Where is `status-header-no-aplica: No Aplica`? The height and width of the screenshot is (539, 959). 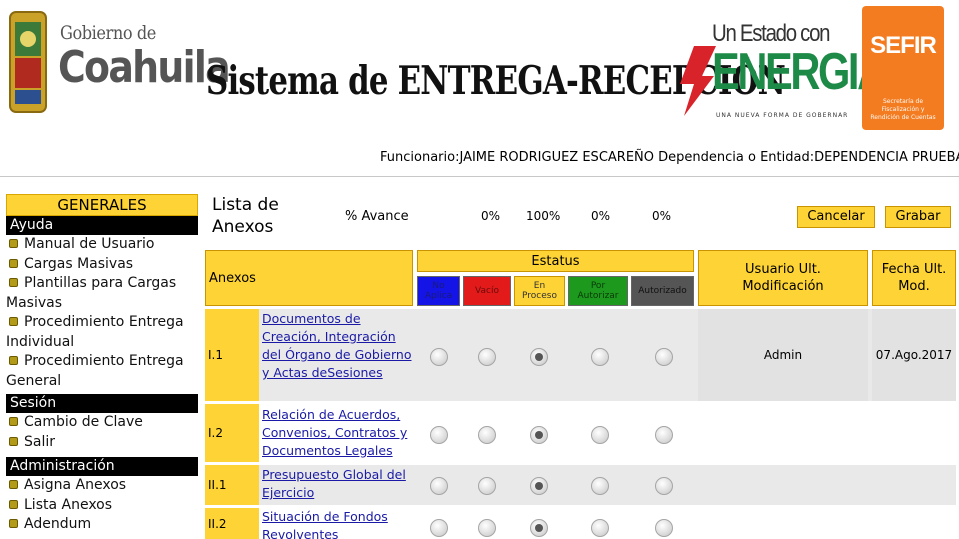
status-header-no-aplica: No Aplica is located at coordinates (438, 291).